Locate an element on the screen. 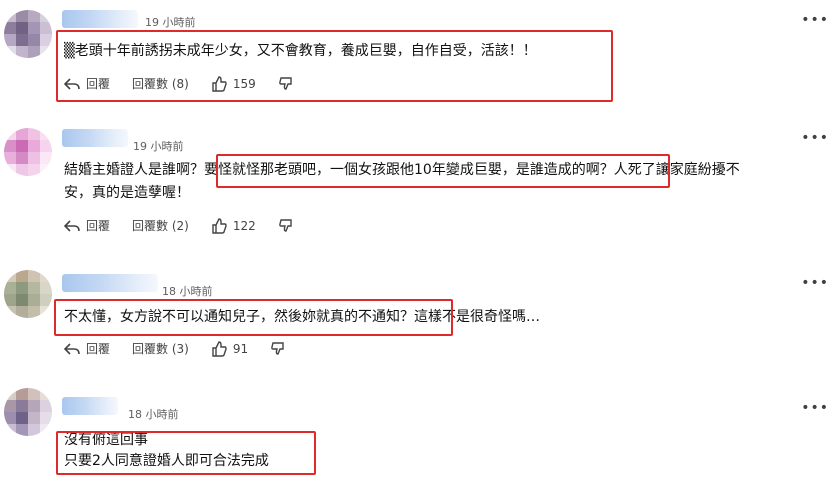 Image resolution: width=835 pixels, height=481 pixels. comment-actions: 回覆 回覆數 (3) 91 is located at coordinates (186, 348).